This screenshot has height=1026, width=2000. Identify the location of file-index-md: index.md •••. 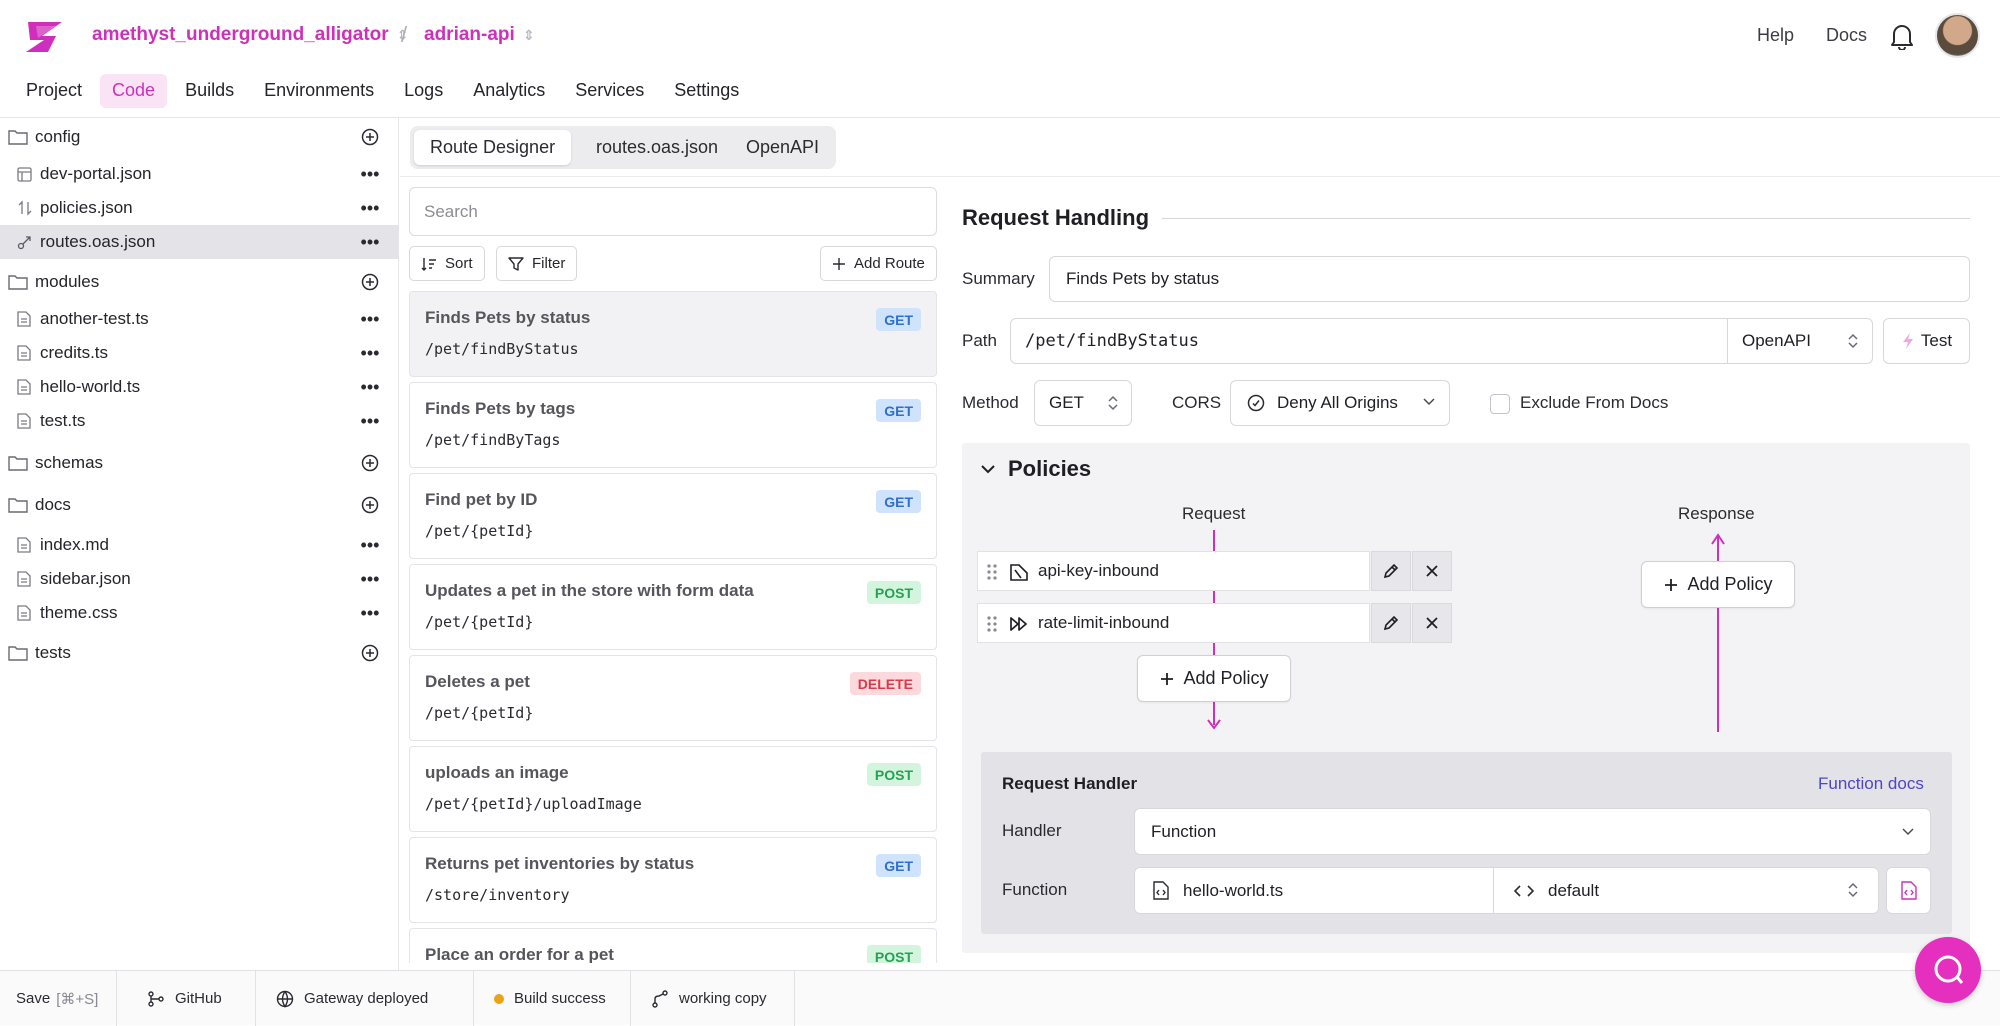
(199, 545).